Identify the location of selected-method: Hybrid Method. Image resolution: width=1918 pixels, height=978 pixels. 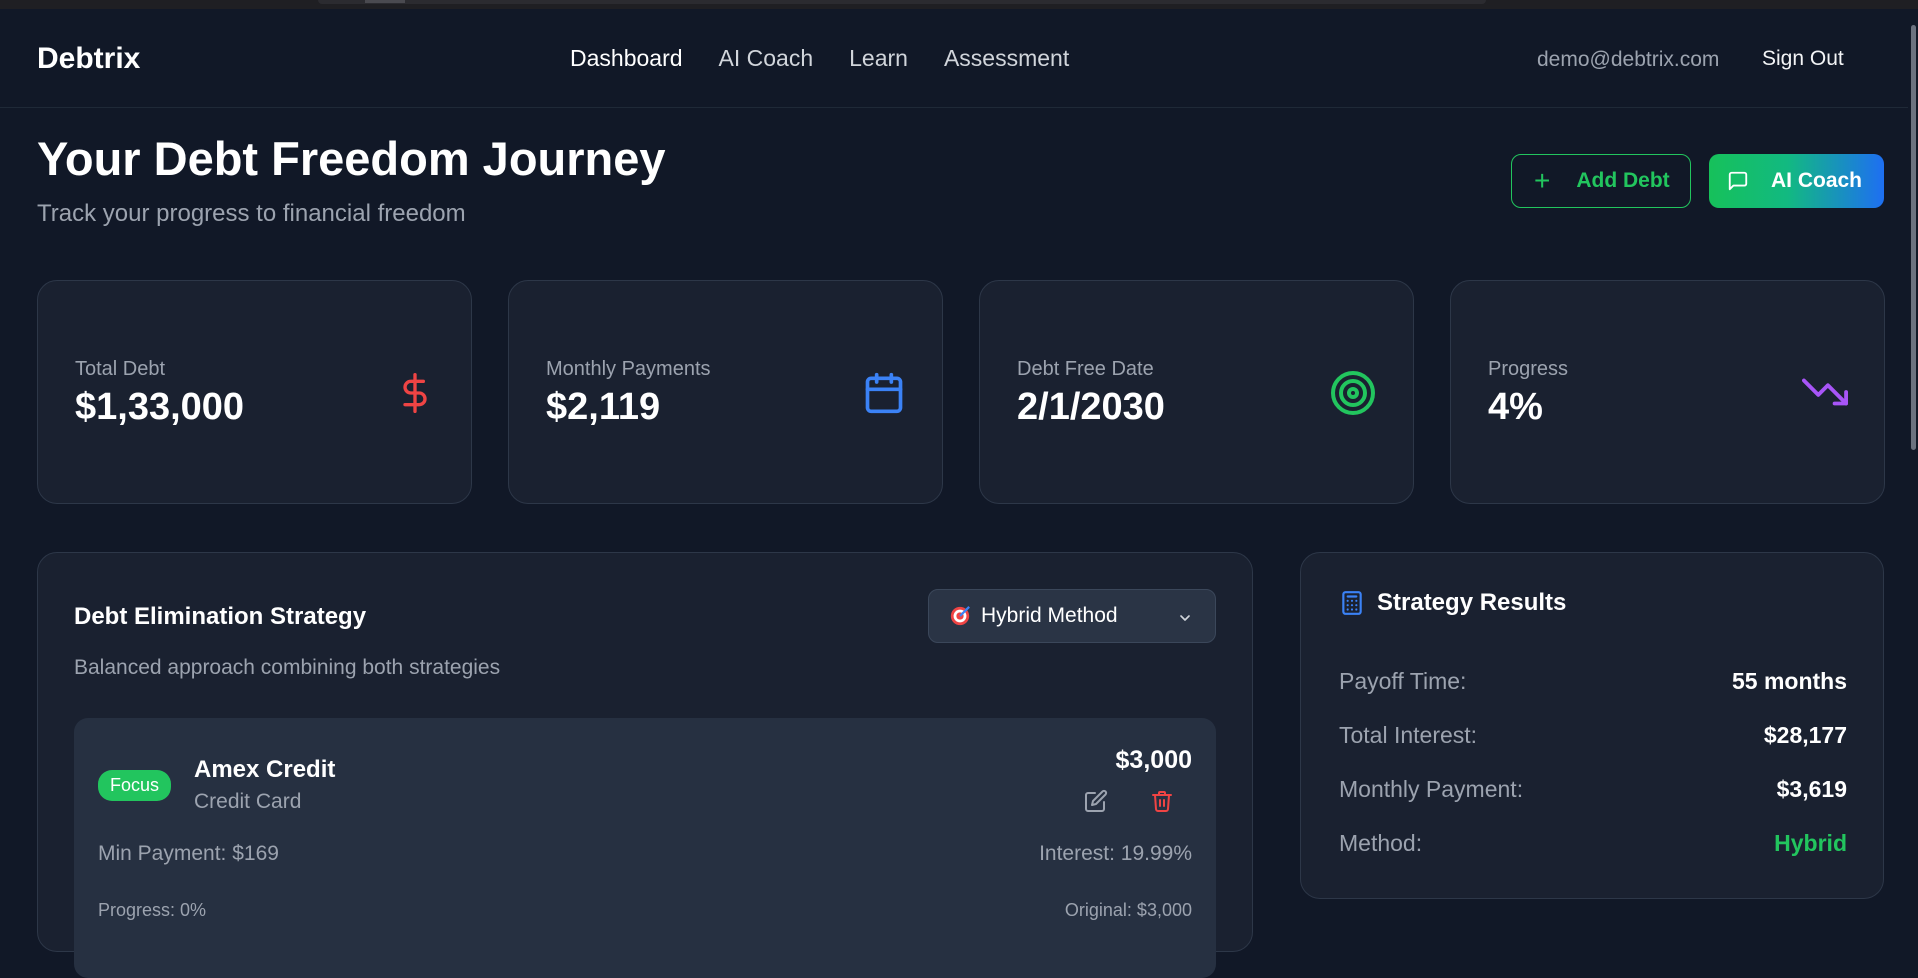
(1049, 615).